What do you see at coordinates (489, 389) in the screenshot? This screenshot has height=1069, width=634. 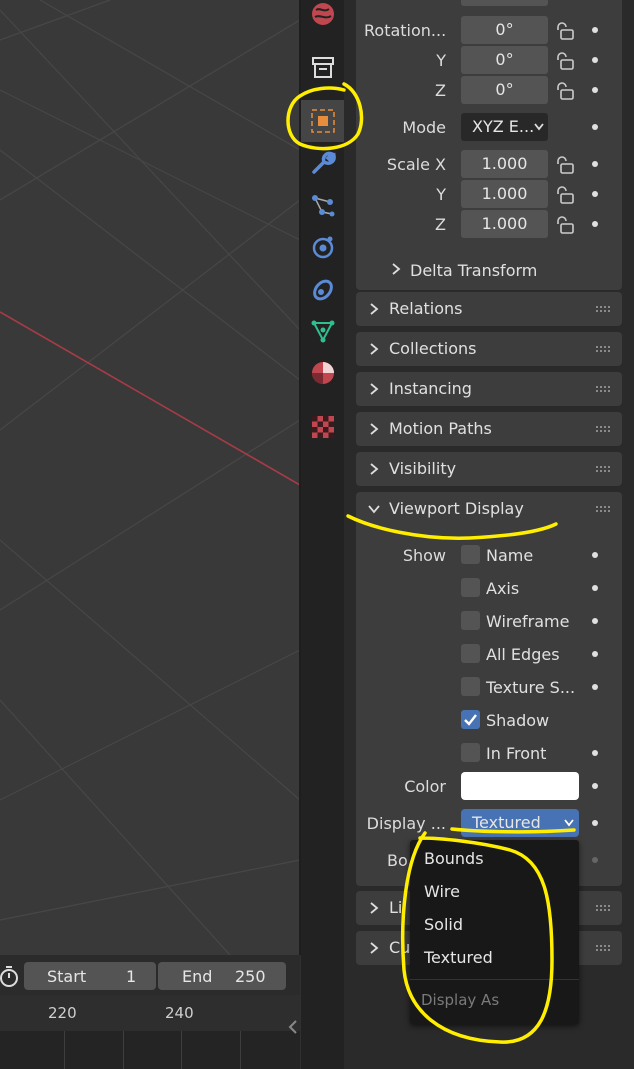 I see `panel-instancing: Instancing` at bounding box center [489, 389].